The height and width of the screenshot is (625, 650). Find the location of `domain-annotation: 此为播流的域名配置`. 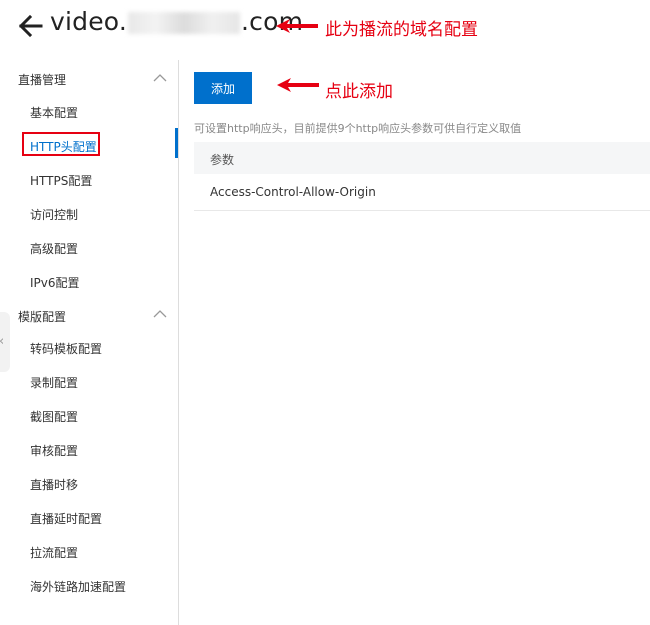

domain-annotation: 此为播流的域名配置 is located at coordinates (401, 30).